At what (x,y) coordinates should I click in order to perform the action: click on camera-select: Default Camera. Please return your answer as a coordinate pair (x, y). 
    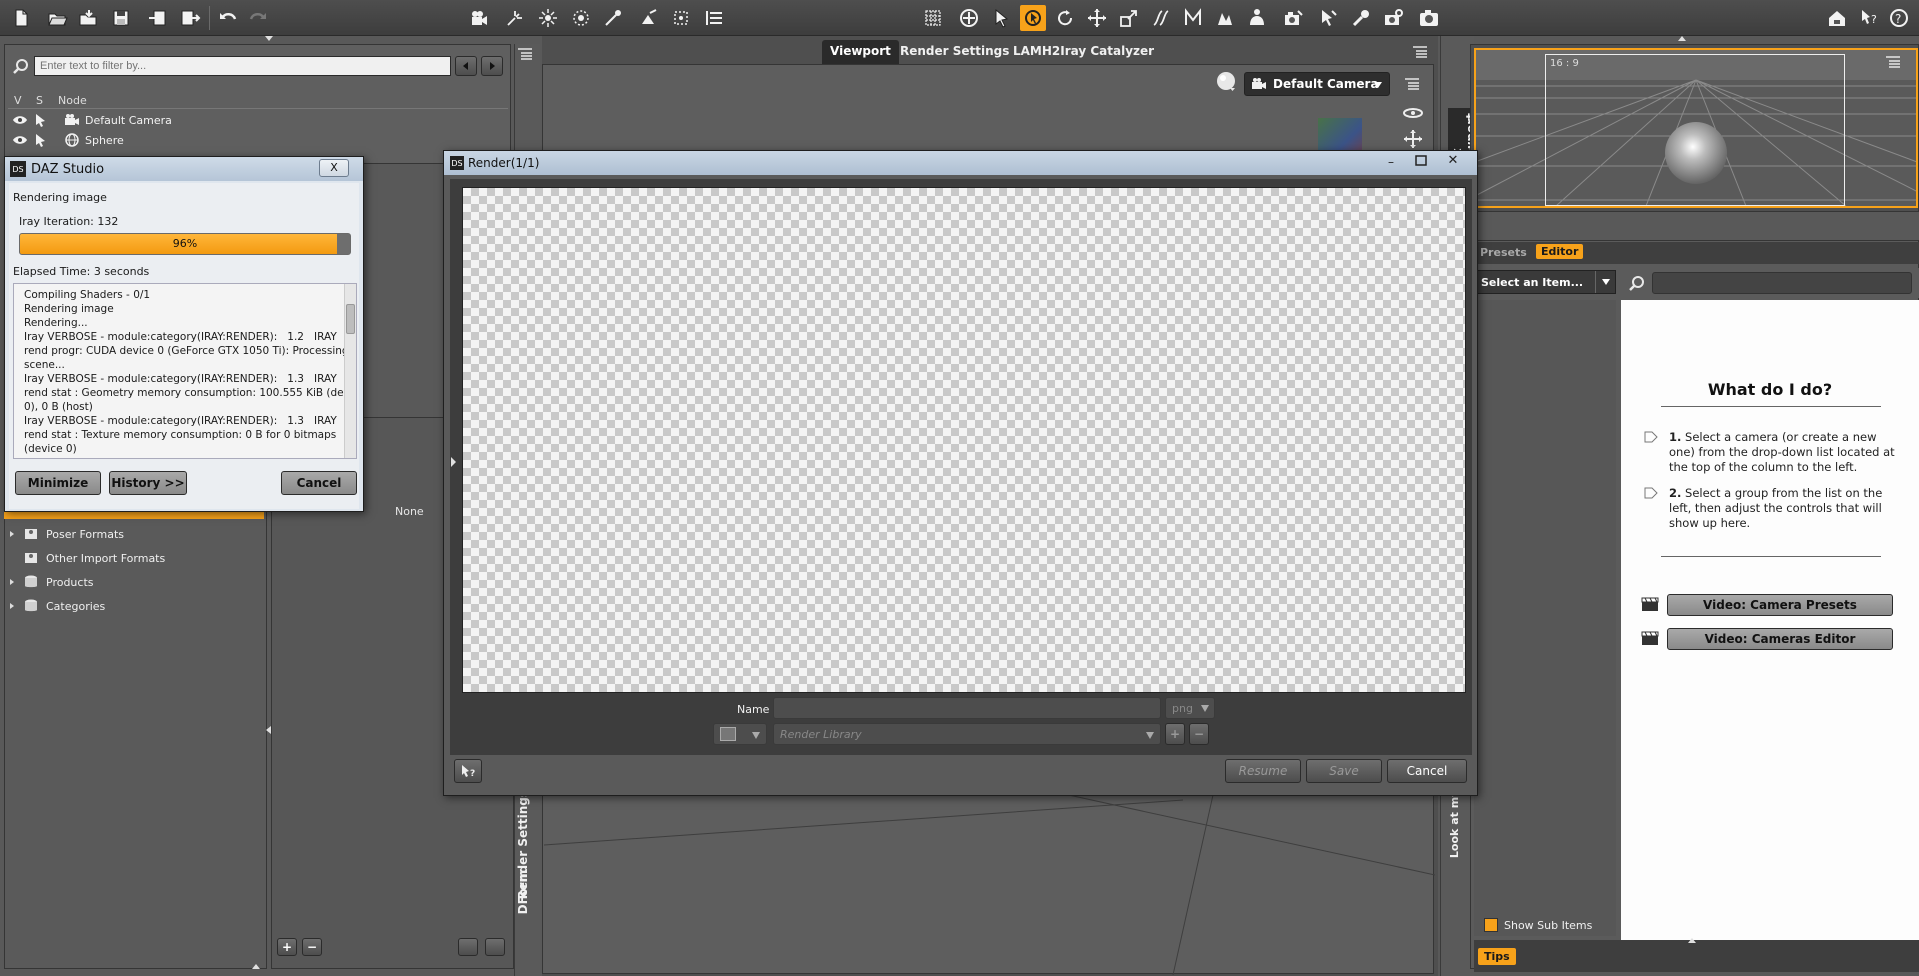
    Looking at the image, I should click on (1317, 84).